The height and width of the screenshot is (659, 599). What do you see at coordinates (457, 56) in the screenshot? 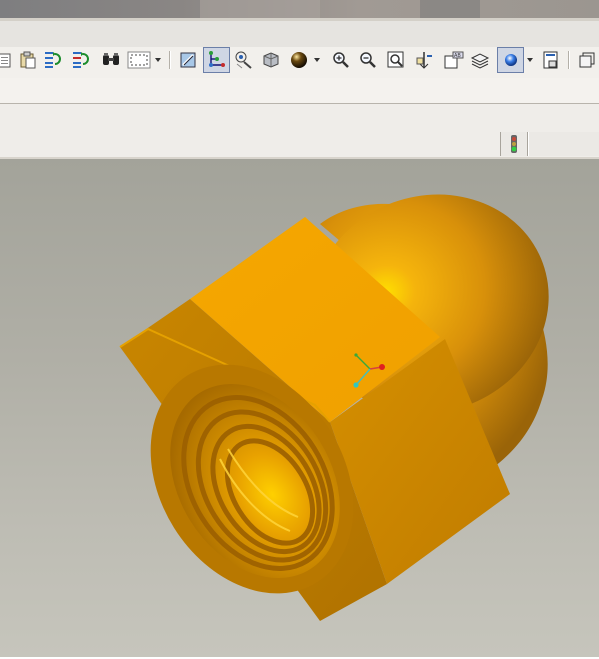
I see `svg-text: AB` at bounding box center [457, 56].